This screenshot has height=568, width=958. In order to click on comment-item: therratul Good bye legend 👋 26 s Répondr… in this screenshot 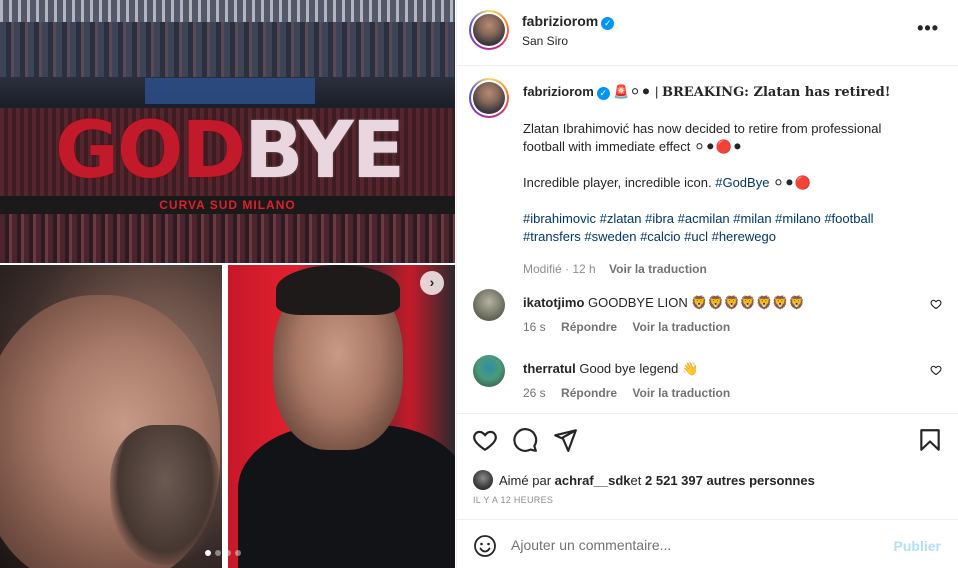, I will do `click(707, 384)`.